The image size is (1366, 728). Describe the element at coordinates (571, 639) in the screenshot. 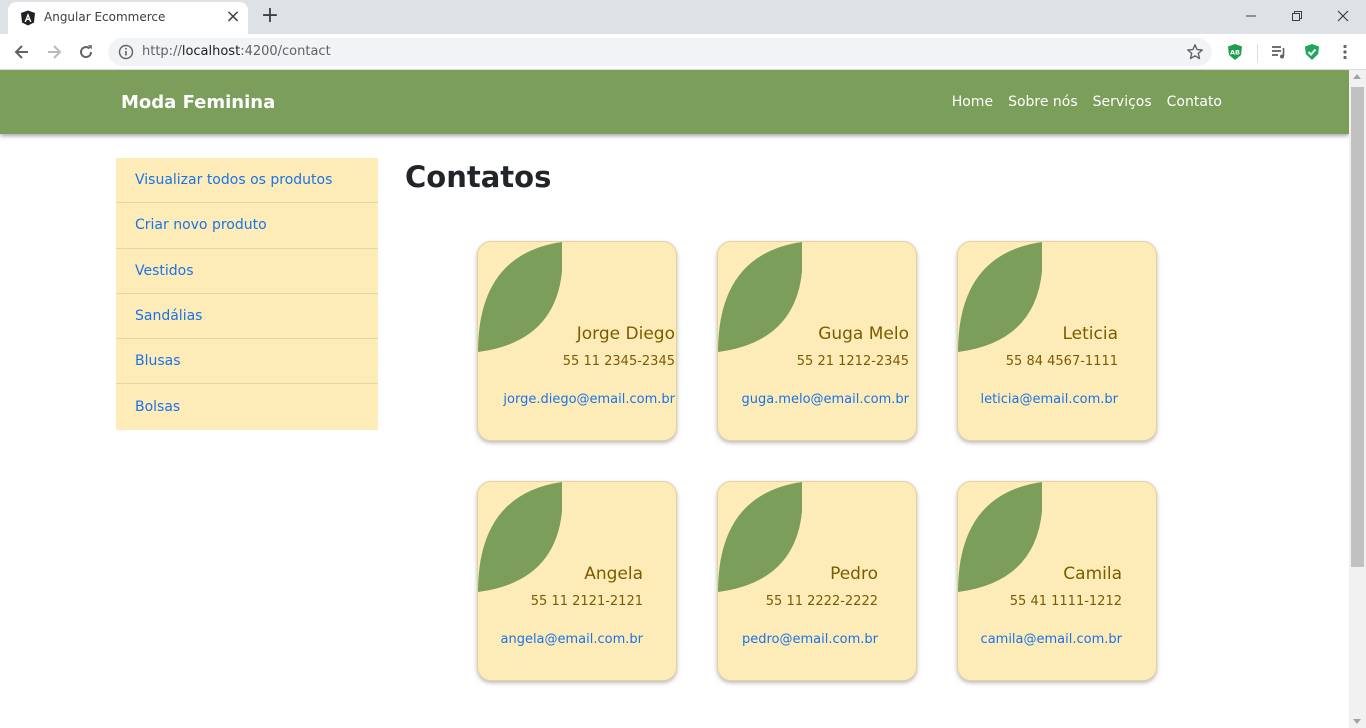

I see `contact-email-link: angela@email.com.br` at that location.